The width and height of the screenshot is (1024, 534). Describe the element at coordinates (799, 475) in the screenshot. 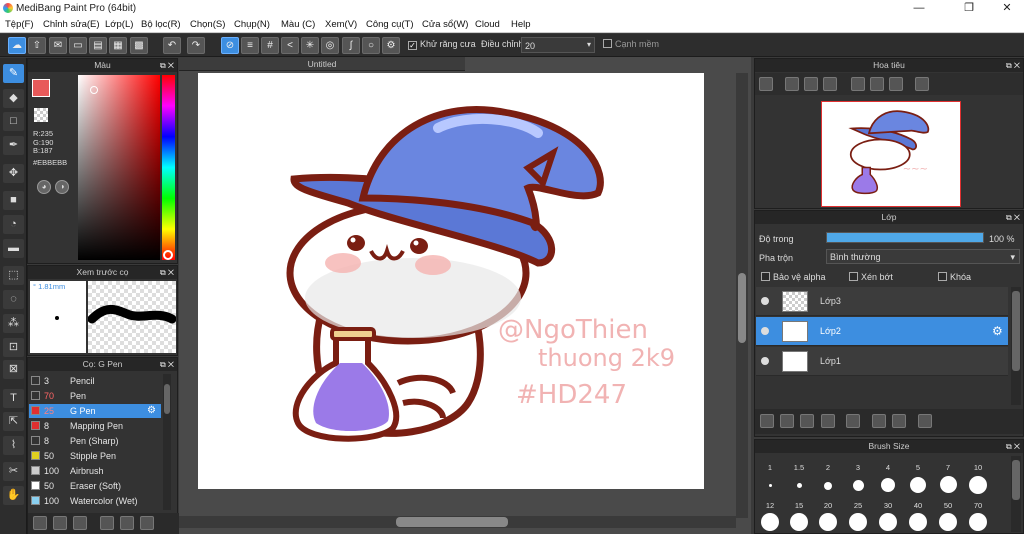

I see `brush-size-cell: 1.5` at that location.